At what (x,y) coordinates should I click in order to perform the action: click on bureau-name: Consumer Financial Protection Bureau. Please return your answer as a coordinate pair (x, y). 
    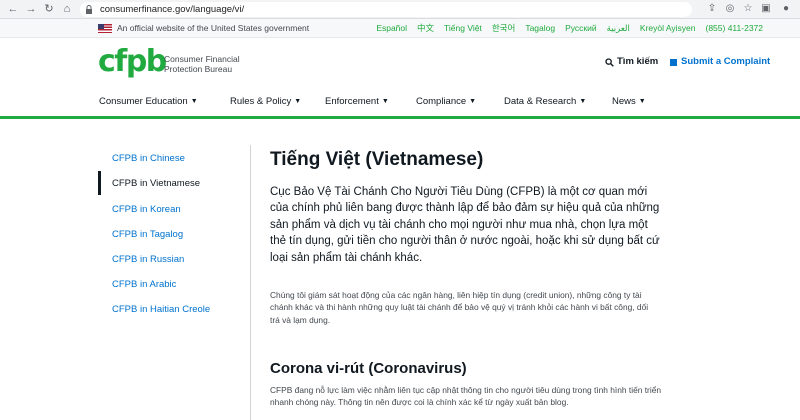
    Looking at the image, I should click on (204, 64).